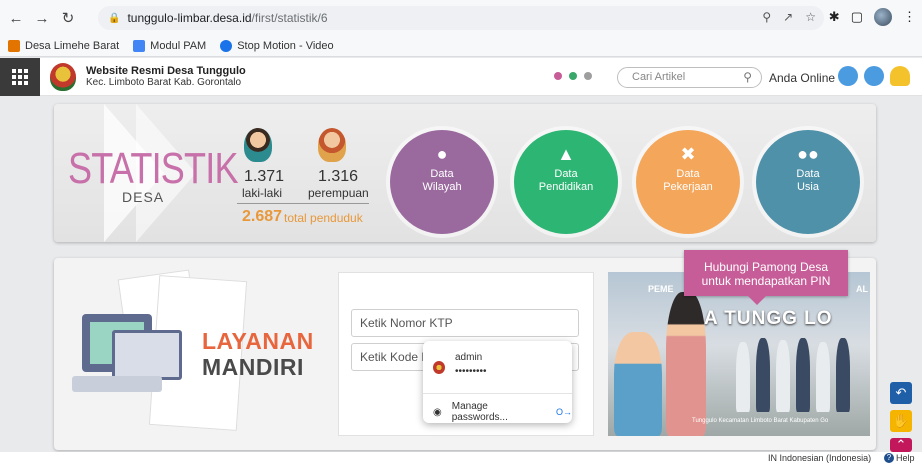 The height and width of the screenshot is (464, 922). I want to click on chevron-up-icon: ⌃, so click(901, 444).